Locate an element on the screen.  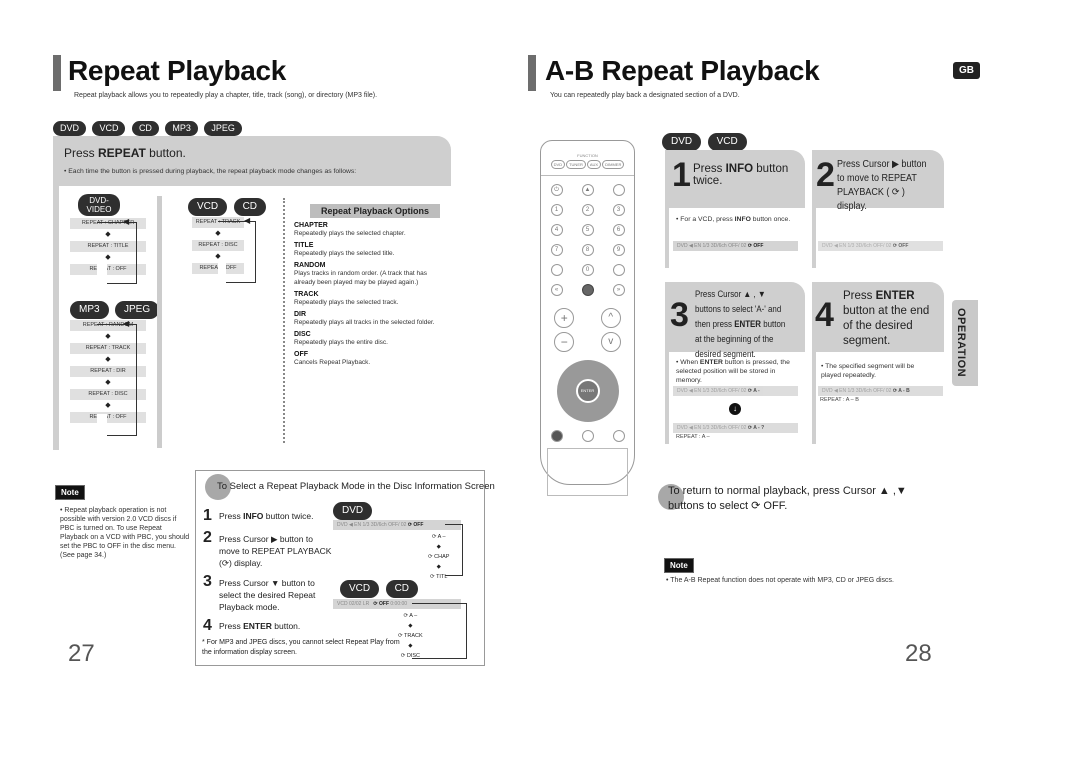
step-2-info-bar: DVD ◀ EN 1/3 3D/6ch OFF/ 02 ⟳ OFF is located at coordinates (880, 246).